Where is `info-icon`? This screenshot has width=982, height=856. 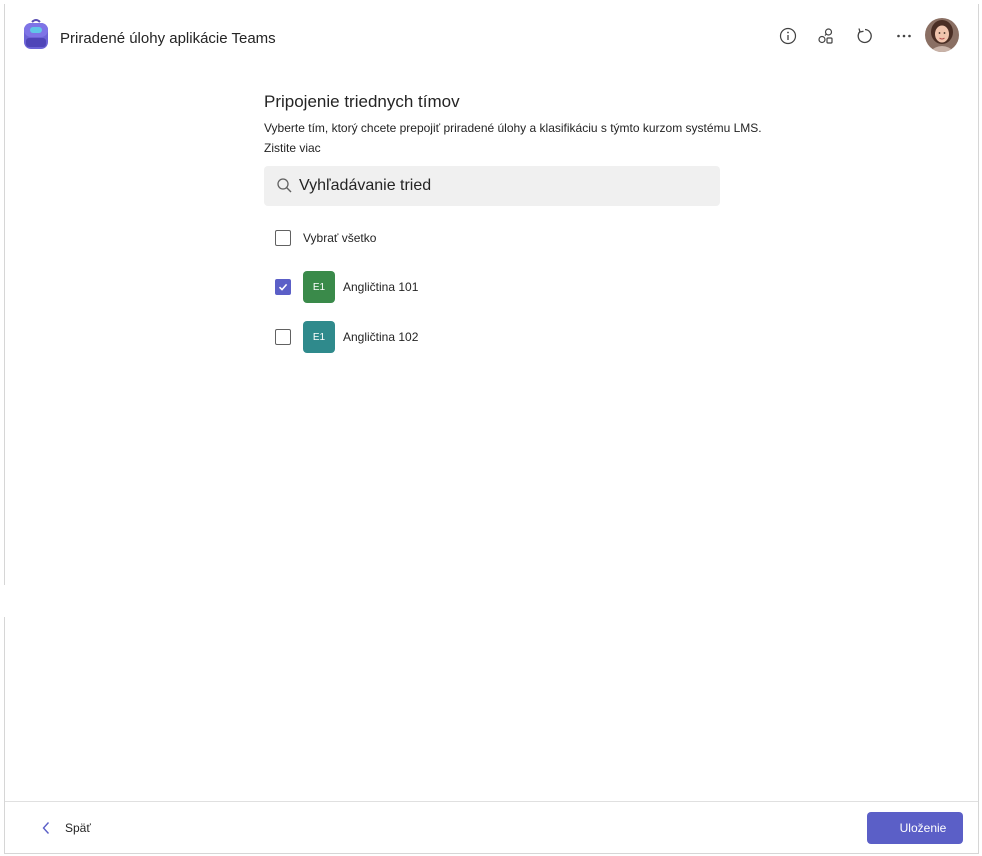 info-icon is located at coordinates (788, 36).